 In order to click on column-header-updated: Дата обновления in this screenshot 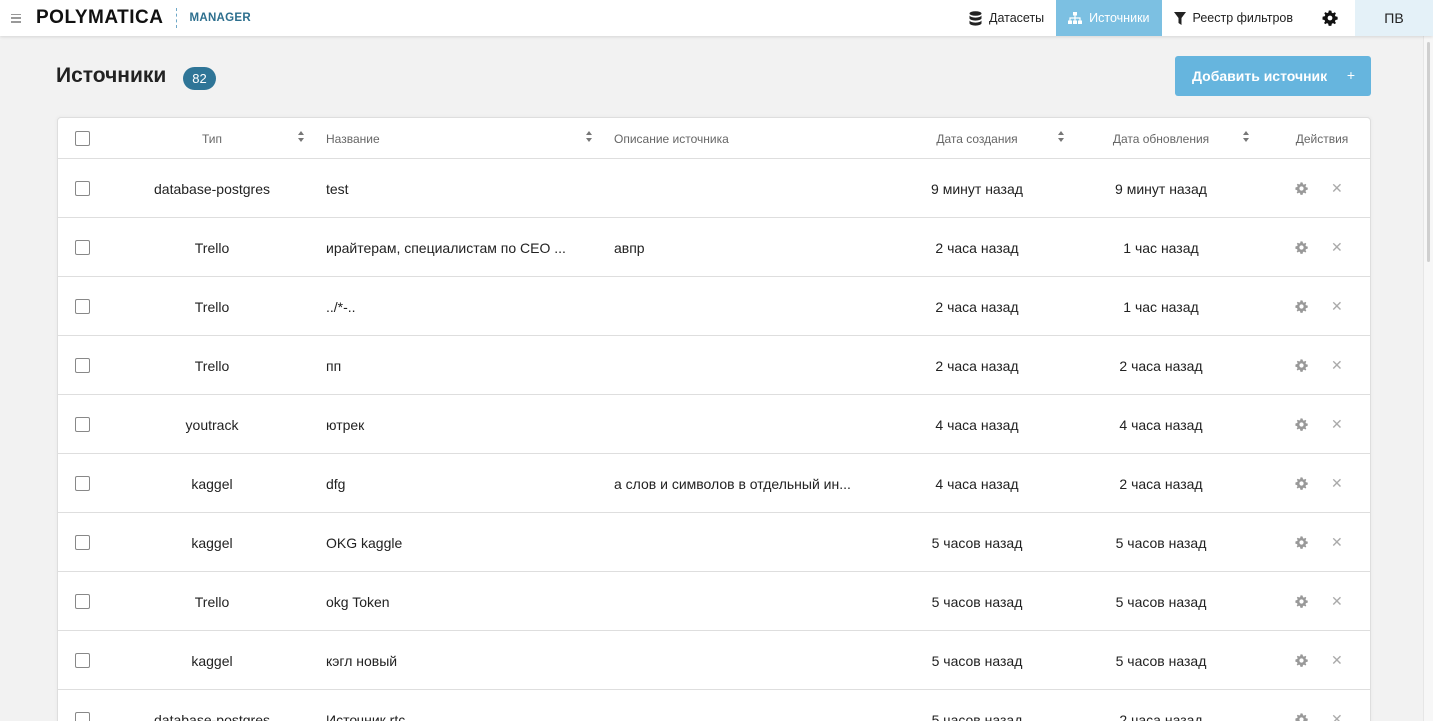, I will do `click(1161, 139)`.